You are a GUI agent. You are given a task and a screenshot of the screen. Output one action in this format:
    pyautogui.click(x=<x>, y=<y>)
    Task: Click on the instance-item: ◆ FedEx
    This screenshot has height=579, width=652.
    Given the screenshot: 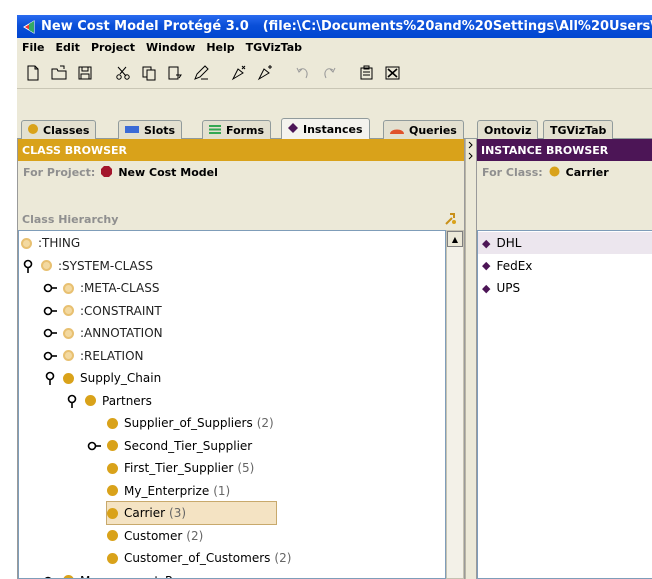 What is the action you would take?
    pyautogui.click(x=565, y=266)
    